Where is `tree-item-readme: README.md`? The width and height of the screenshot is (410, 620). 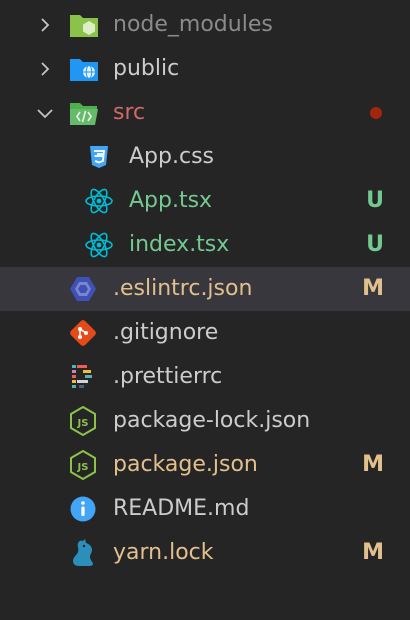 tree-item-readme: README.md is located at coordinates (205, 509).